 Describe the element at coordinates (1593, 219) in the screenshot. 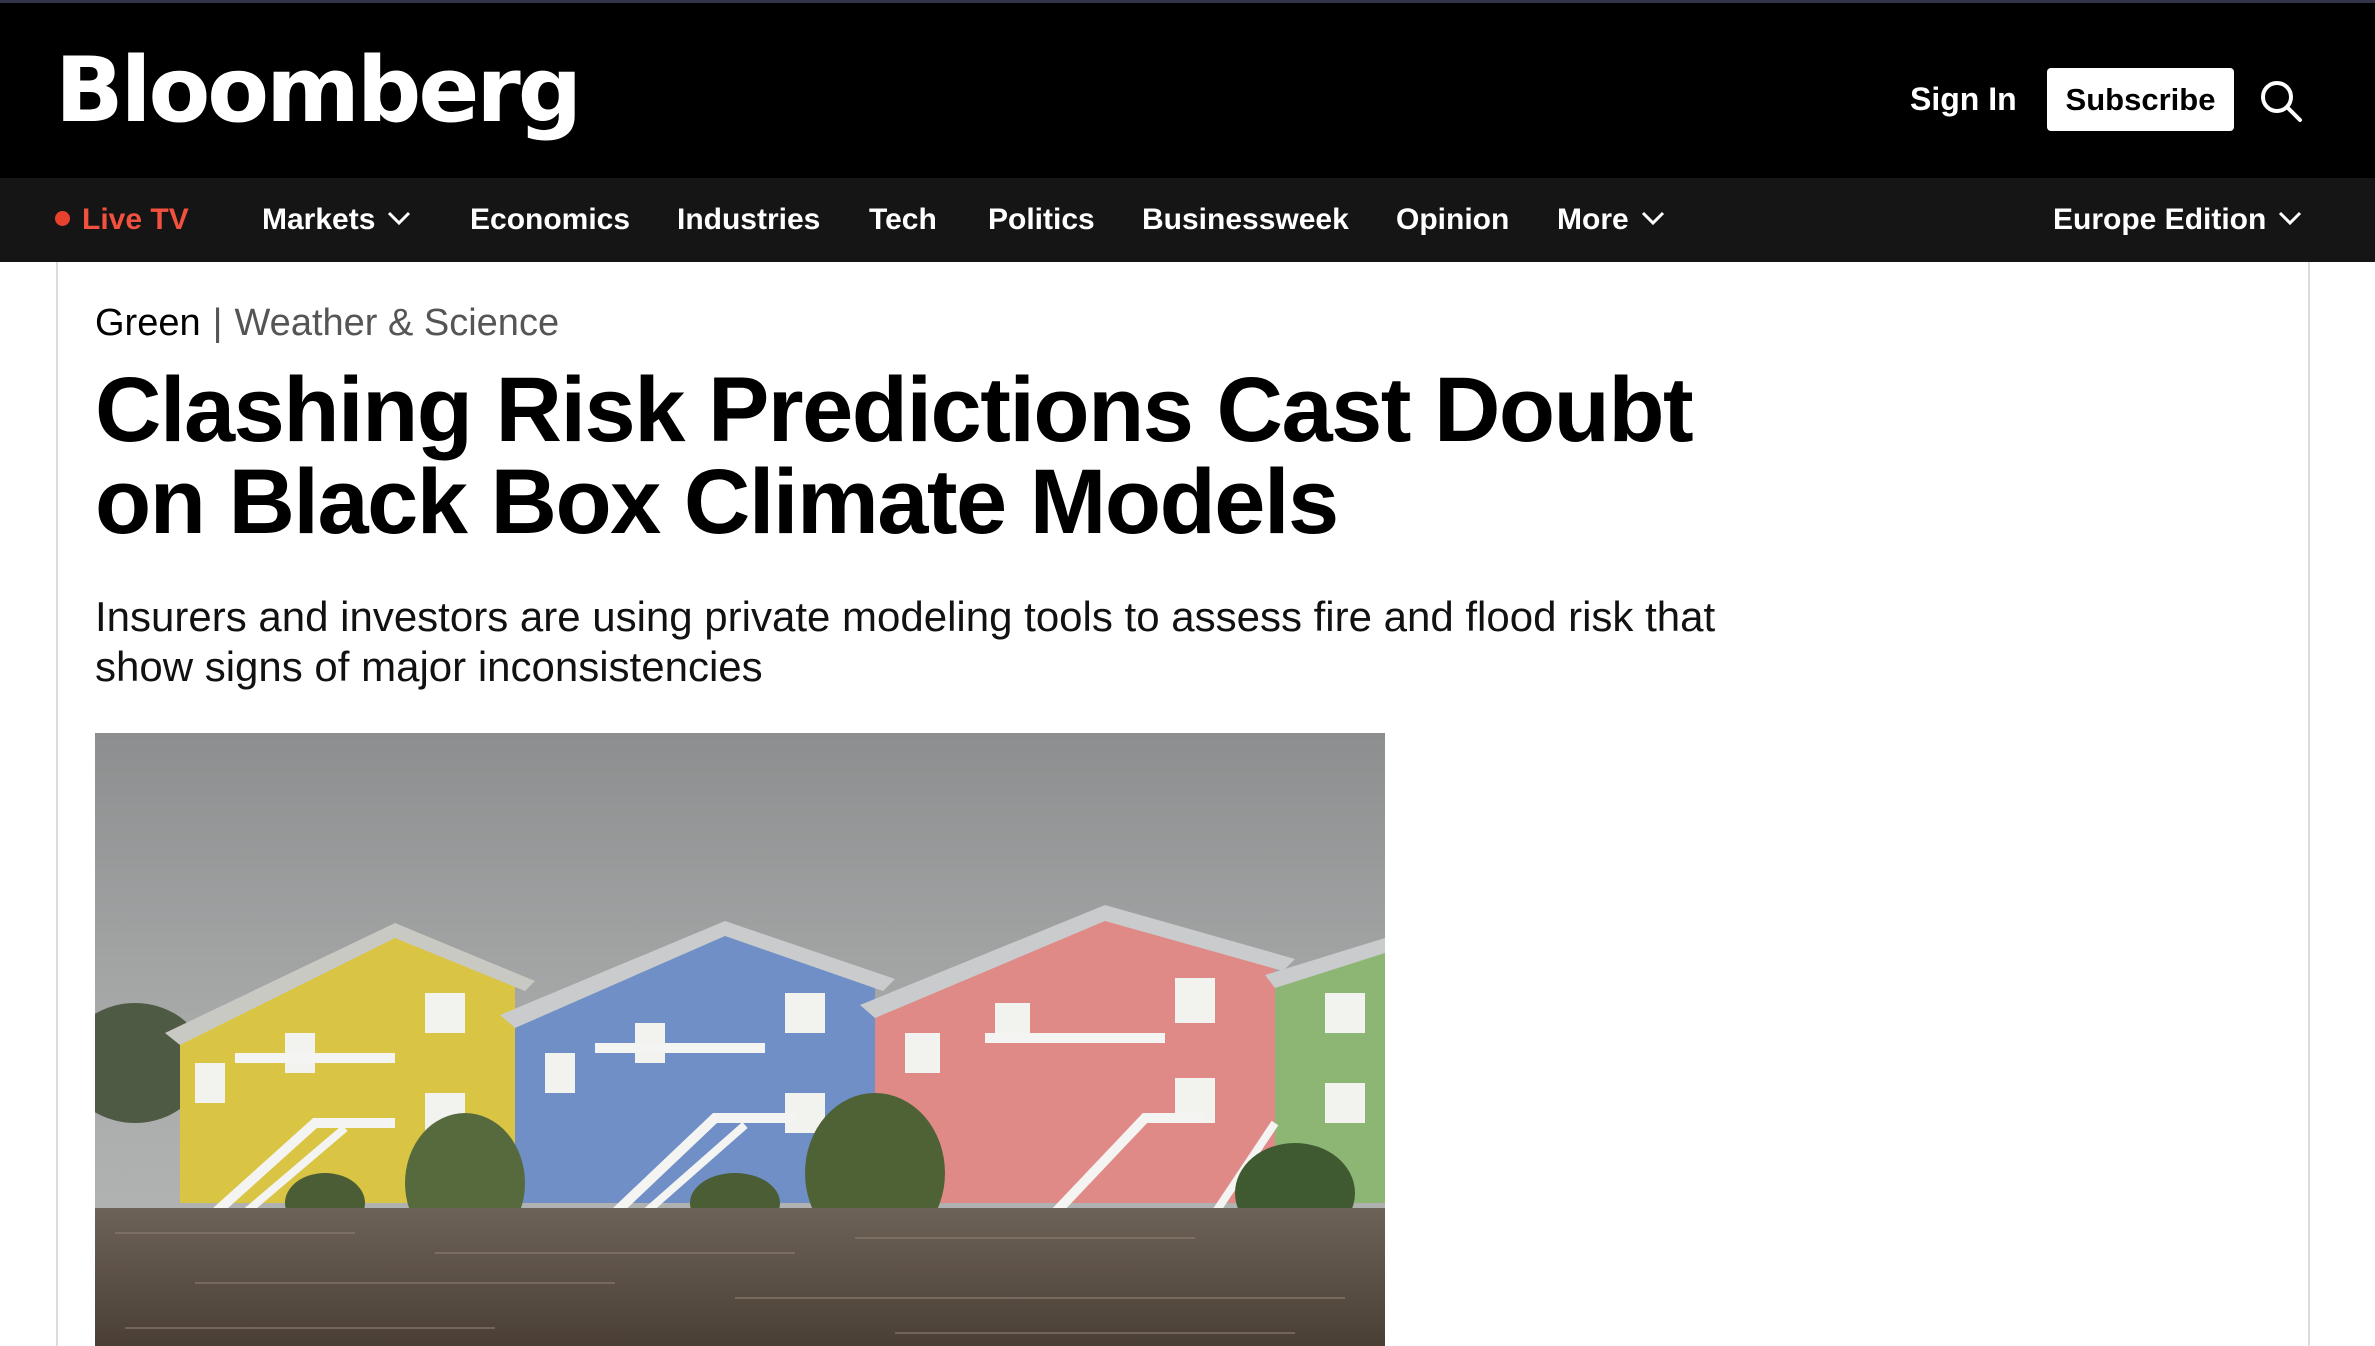

I see `nav-more-label: More` at that location.